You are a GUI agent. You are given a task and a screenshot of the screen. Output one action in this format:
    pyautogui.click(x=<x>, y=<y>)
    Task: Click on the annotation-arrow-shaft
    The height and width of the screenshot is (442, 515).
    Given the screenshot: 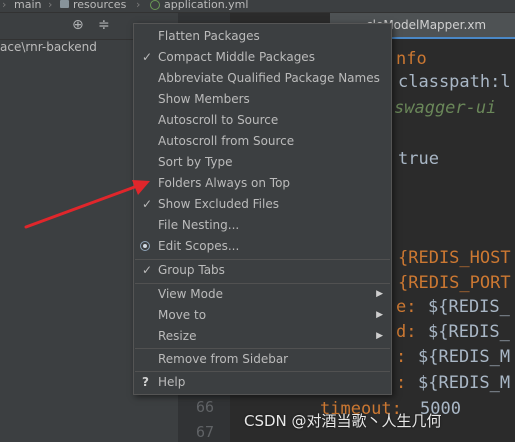 What is the action you would take?
    pyautogui.click(x=83, y=206)
    